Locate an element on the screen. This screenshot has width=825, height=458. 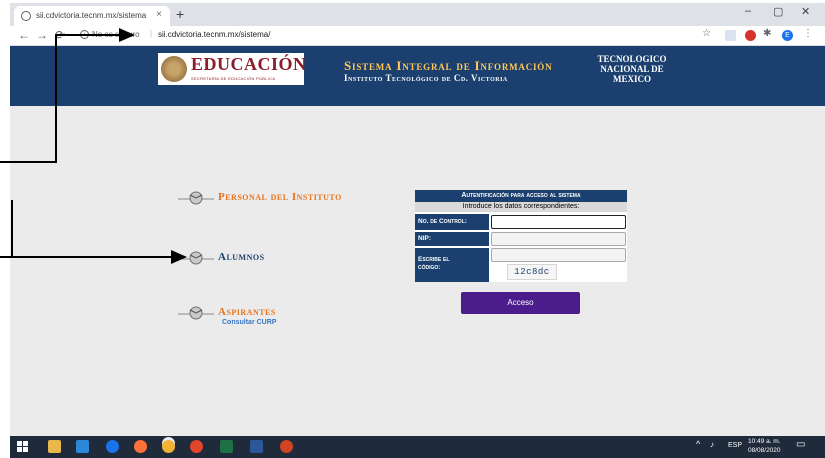
nip-input is located at coordinates (558, 239).